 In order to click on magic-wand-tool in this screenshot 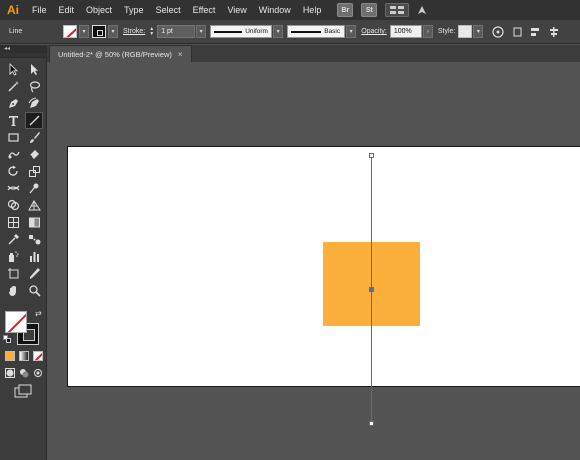, I will do `click(13, 86)`.